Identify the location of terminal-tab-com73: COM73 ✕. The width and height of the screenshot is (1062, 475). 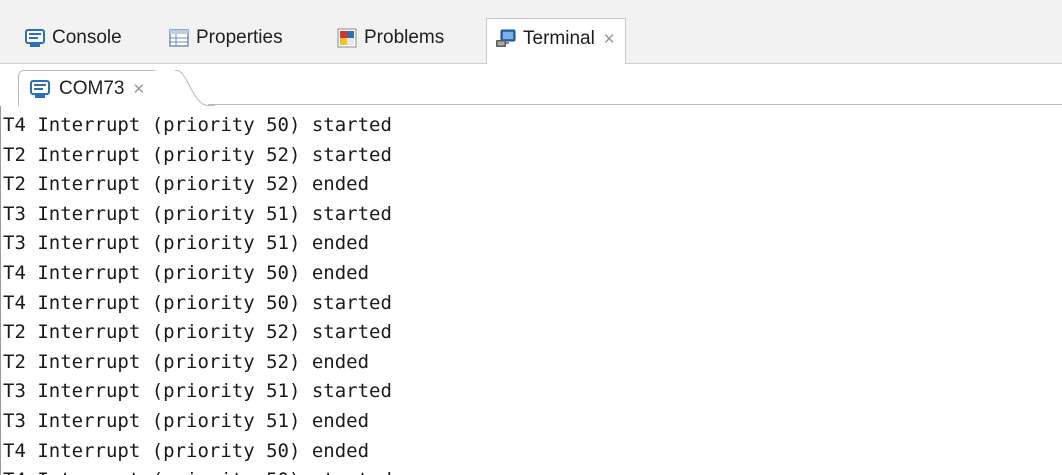
(87, 88).